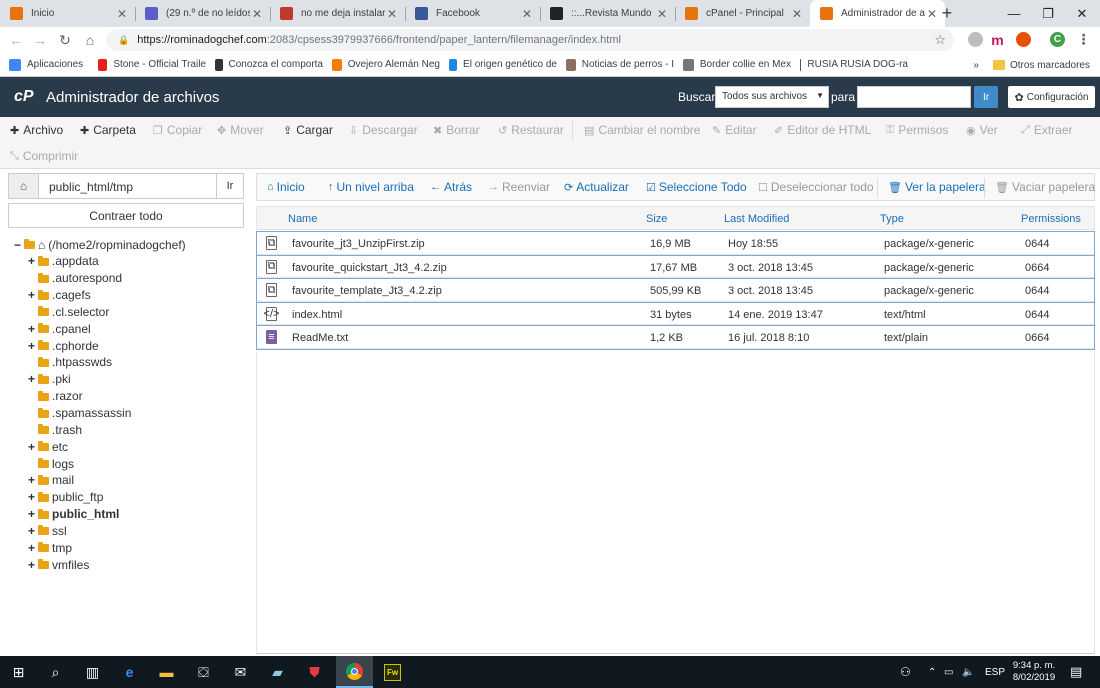 Image resolution: width=1100 pixels, height=688 pixels. What do you see at coordinates (68, 311) in the screenshot?
I see `folder-tree-item: .cl.selector` at bounding box center [68, 311].